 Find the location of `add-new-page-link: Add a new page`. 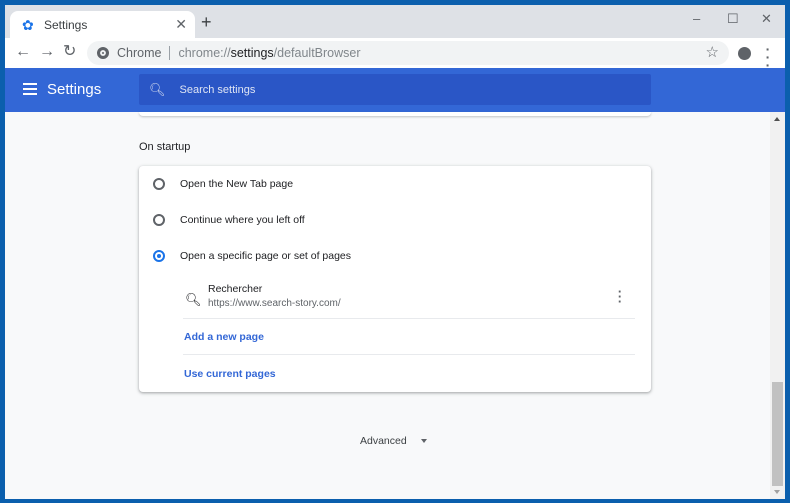

add-new-page-link: Add a new page is located at coordinates (224, 337).